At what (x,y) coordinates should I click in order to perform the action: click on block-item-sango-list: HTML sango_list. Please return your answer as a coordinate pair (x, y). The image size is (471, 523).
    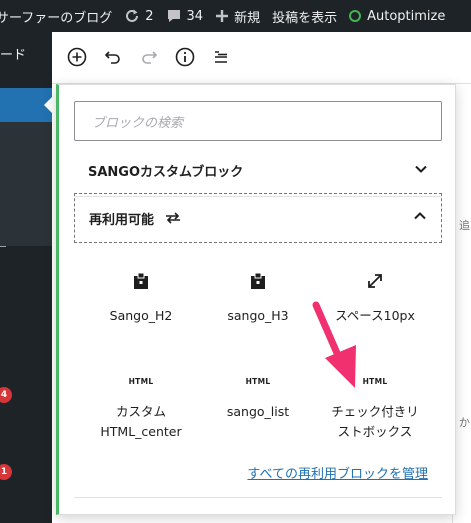
    Looking at the image, I should click on (258, 404).